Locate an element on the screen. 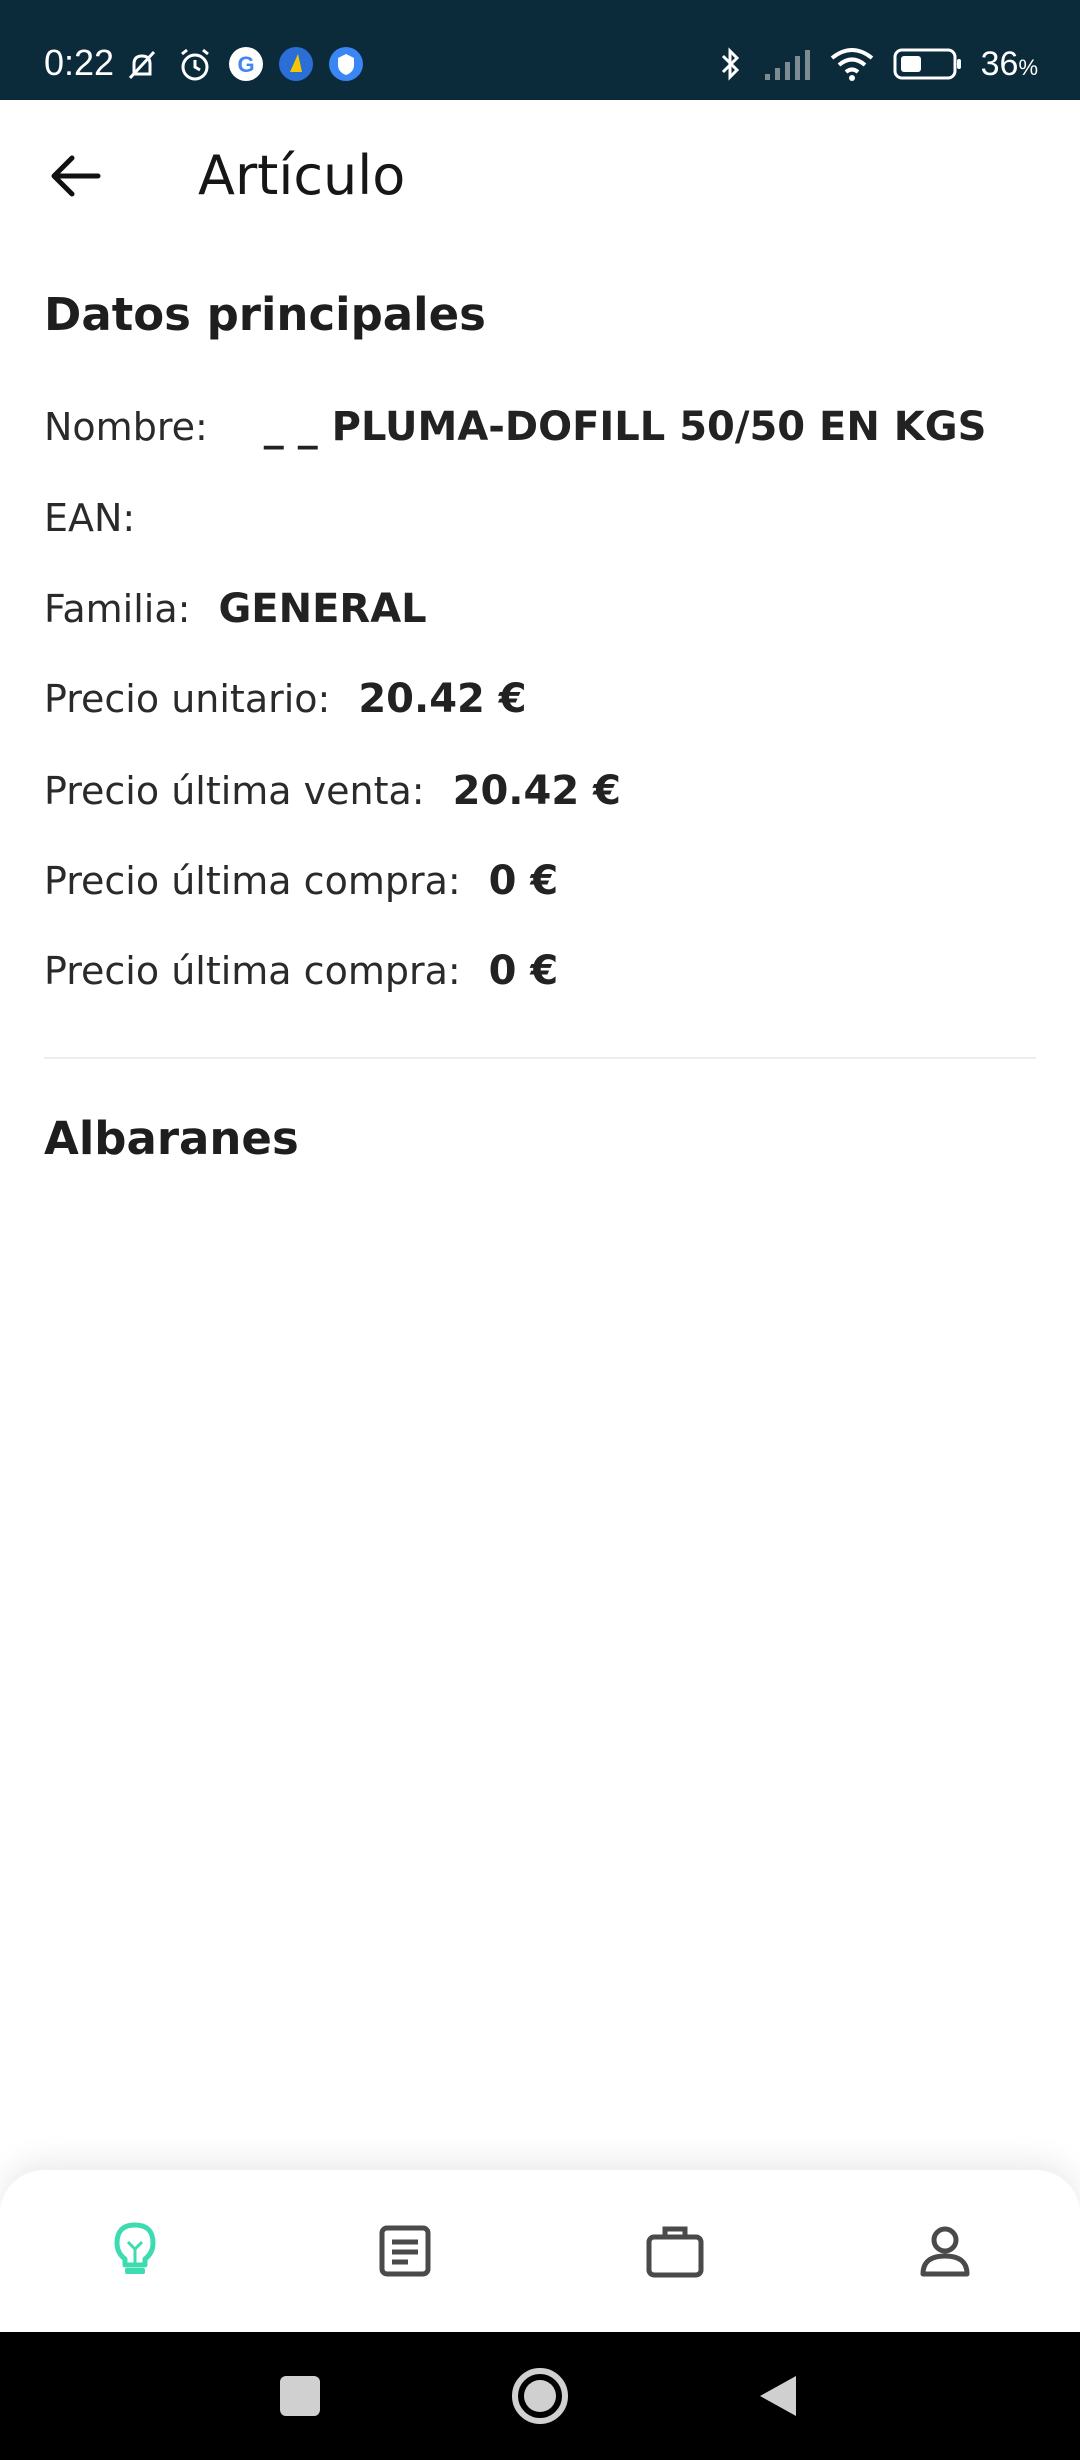 The width and height of the screenshot is (1080, 2460). svg-text: G is located at coordinates (245, 64).